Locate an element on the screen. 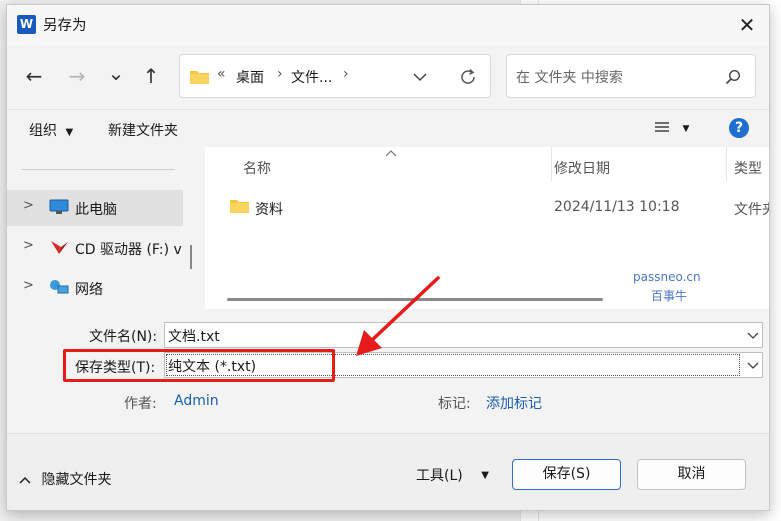 The width and height of the screenshot is (781, 521). annotation-arrow is located at coordinates (398, 316).